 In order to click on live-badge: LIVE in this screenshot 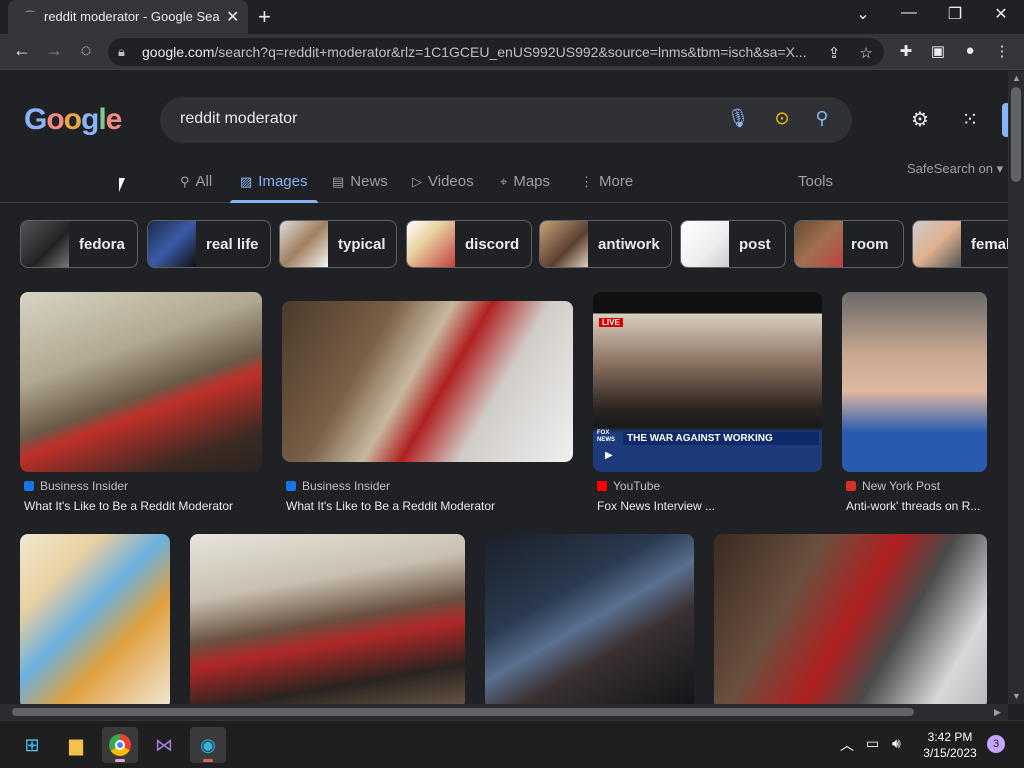, I will do `click(611, 322)`.